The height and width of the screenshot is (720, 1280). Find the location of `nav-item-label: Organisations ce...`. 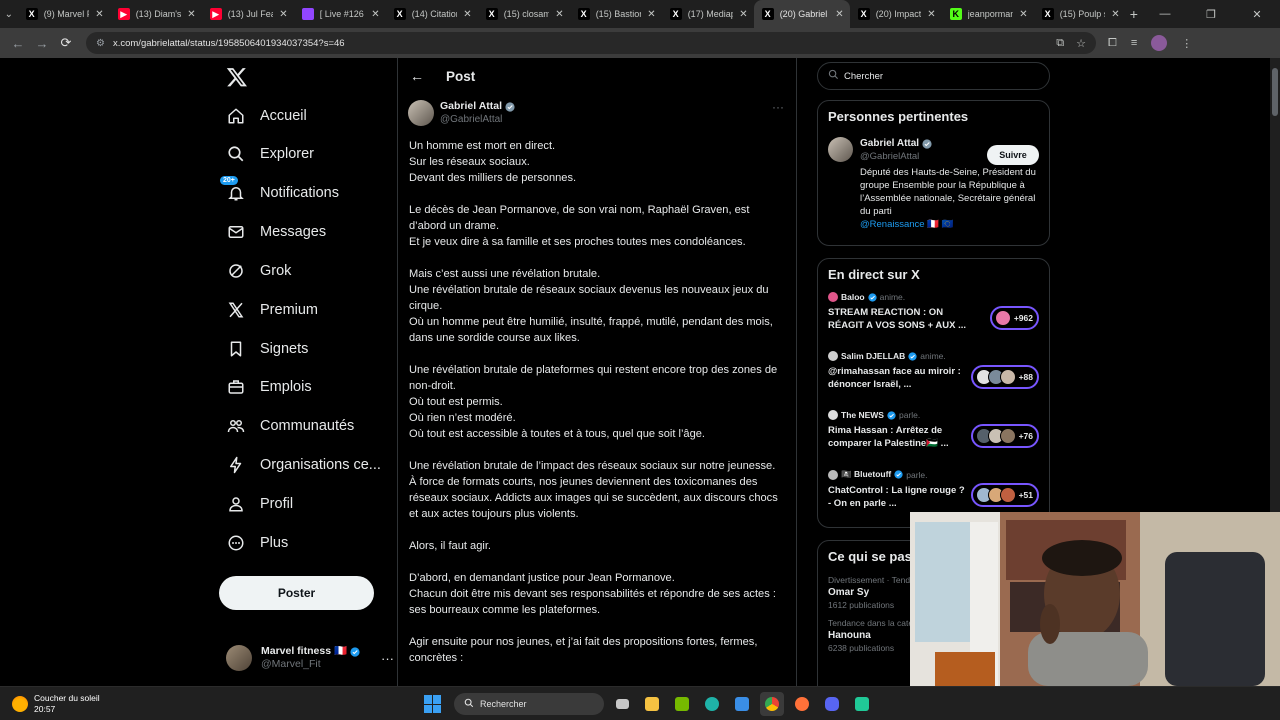

nav-item-label: Organisations ce... is located at coordinates (320, 465).